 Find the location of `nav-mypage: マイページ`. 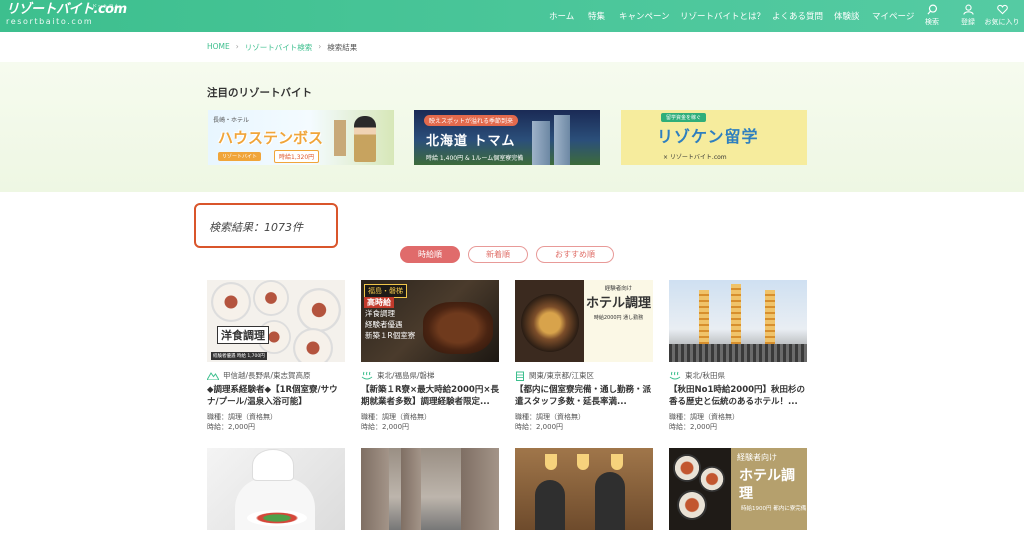

nav-mypage: マイページ is located at coordinates (893, 16).